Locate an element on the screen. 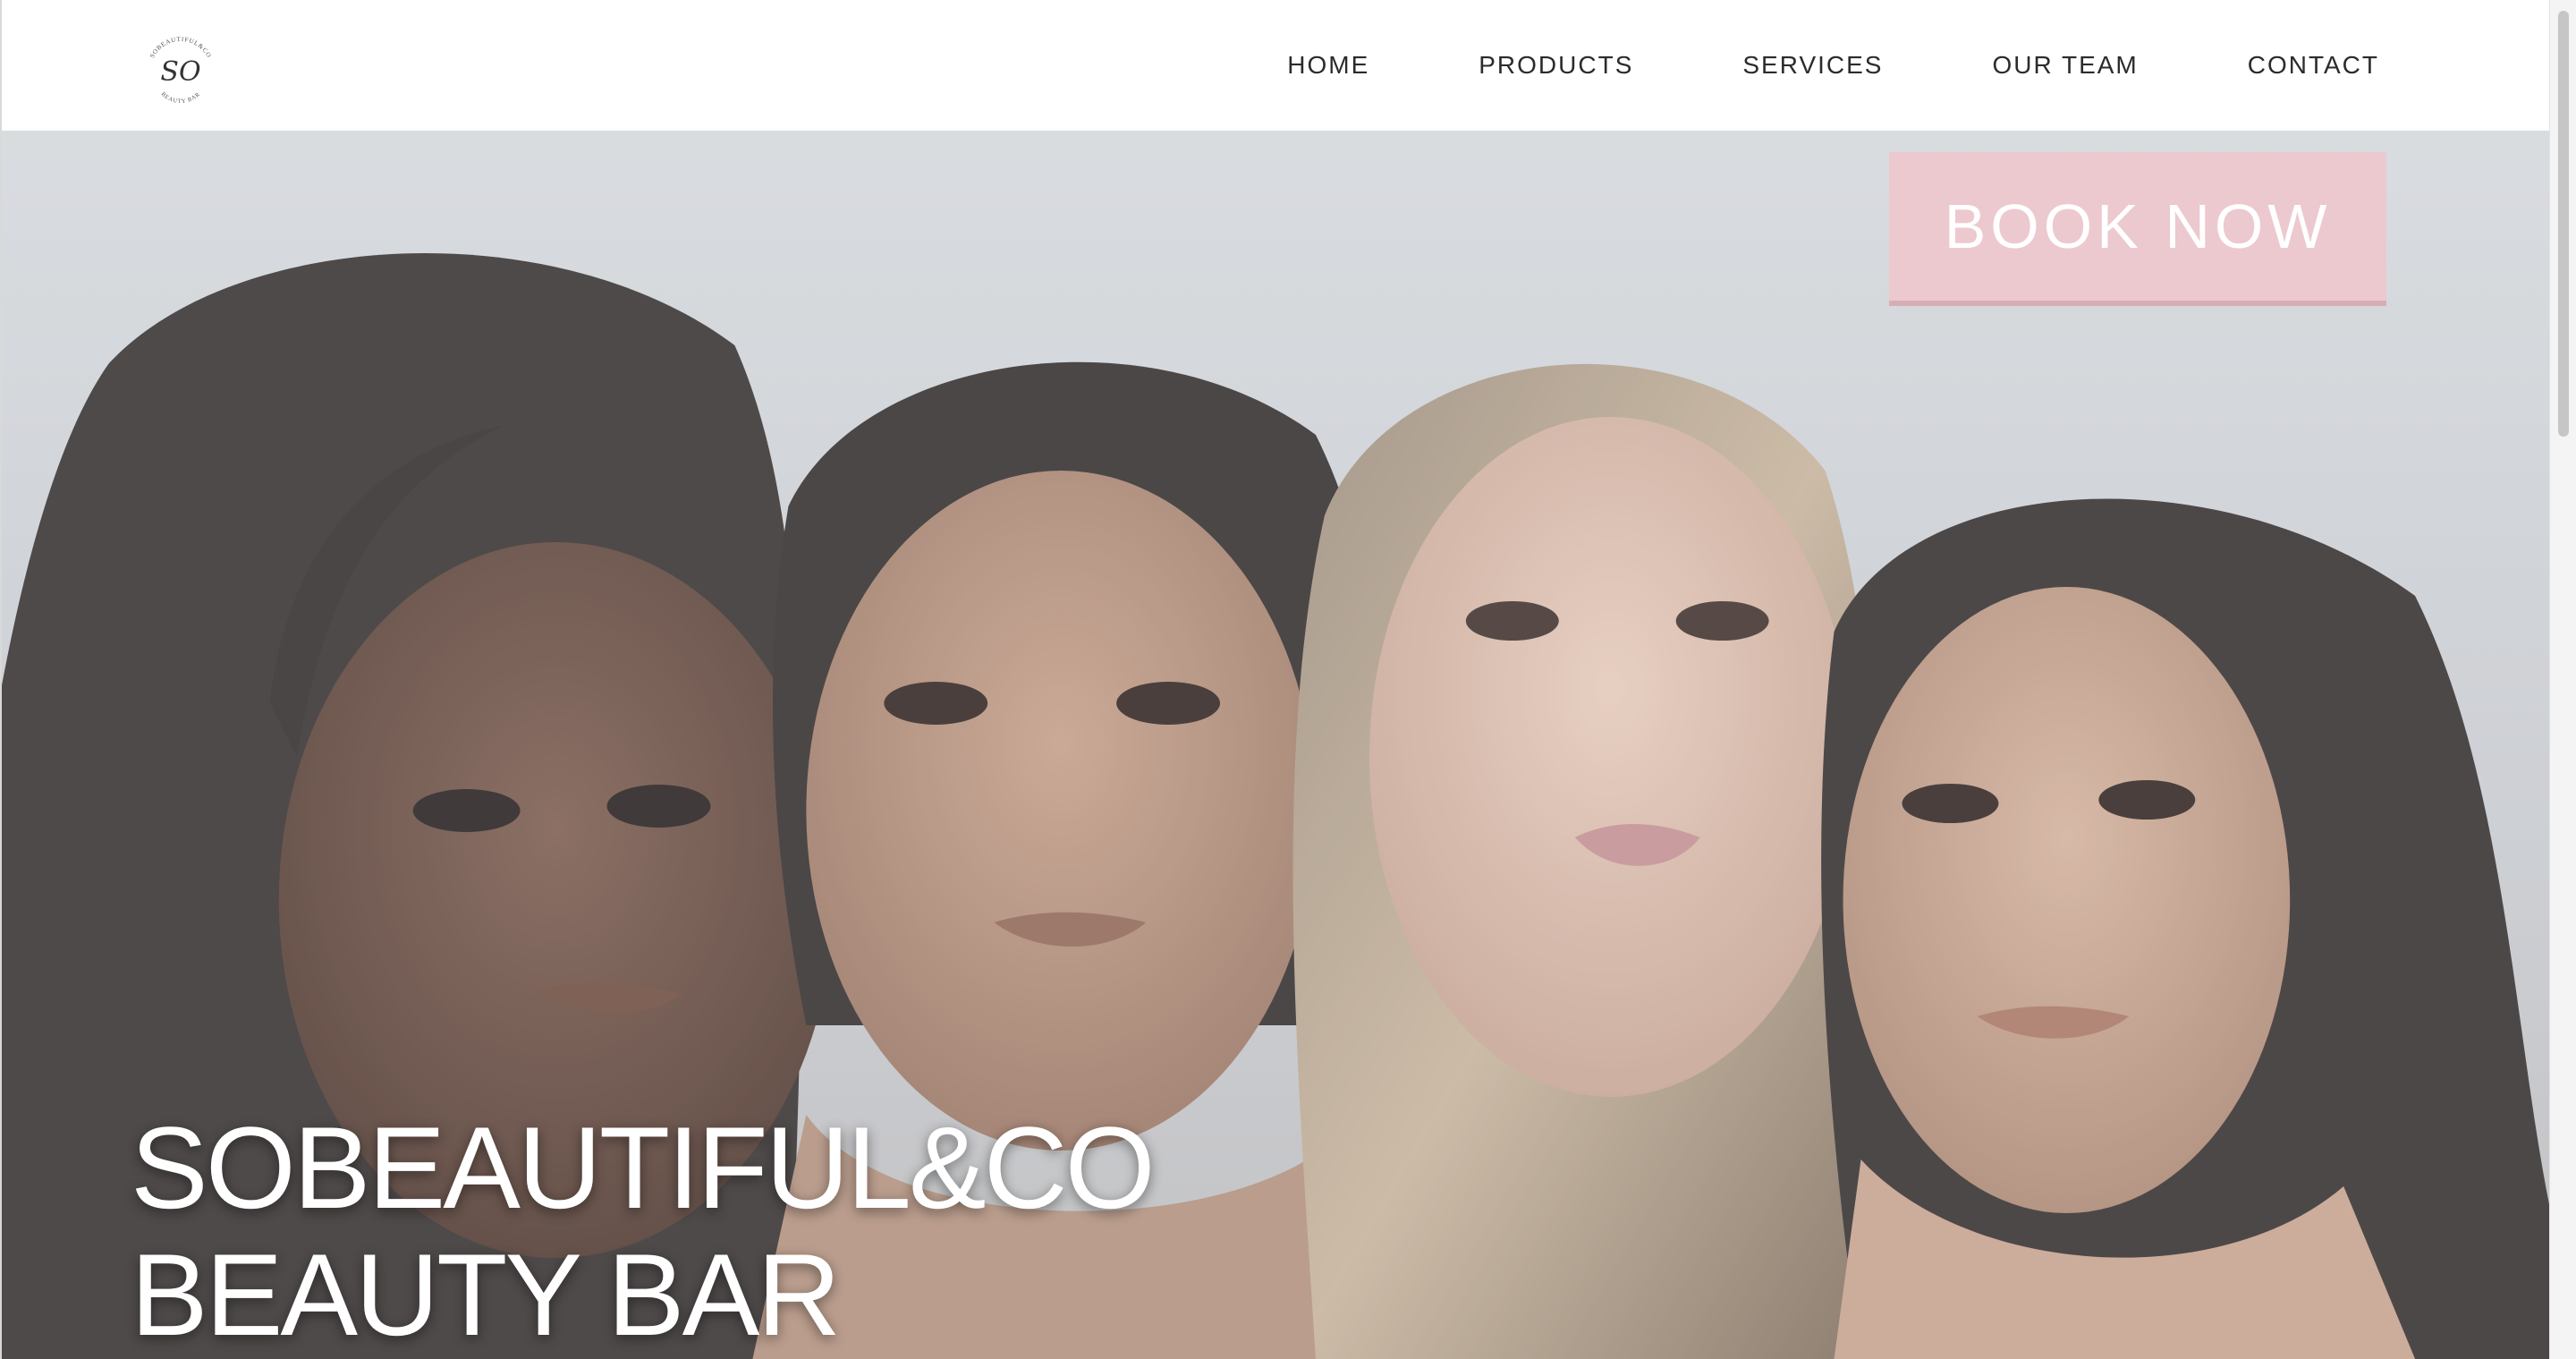  svg-text: SO is located at coordinates (180, 72).